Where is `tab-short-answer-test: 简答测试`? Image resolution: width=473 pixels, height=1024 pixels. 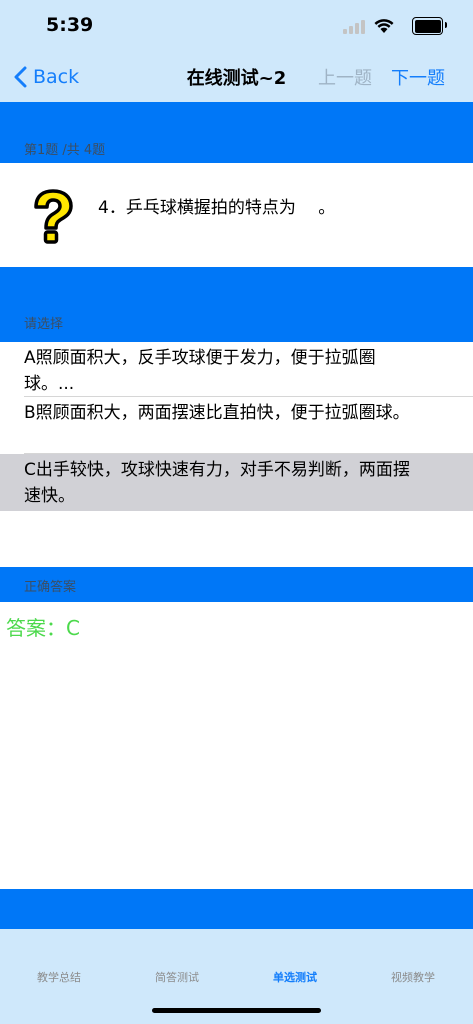
tab-short-answer-test: 简答测试 is located at coordinates (177, 977).